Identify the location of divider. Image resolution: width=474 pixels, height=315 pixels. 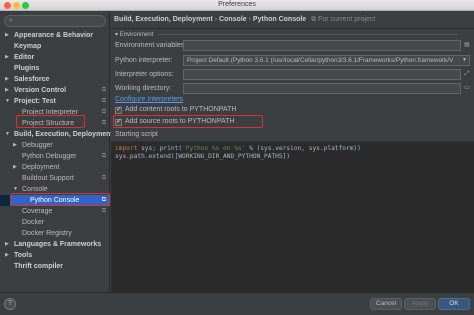
(292, 28).